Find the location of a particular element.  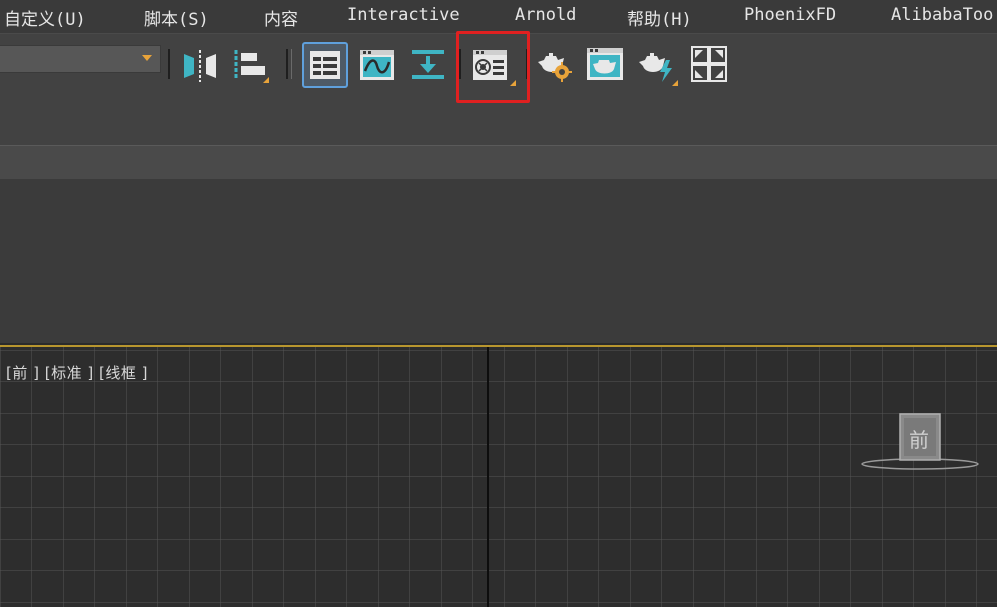

menu-phoenixfd: PhoenixFD is located at coordinates (790, 15).